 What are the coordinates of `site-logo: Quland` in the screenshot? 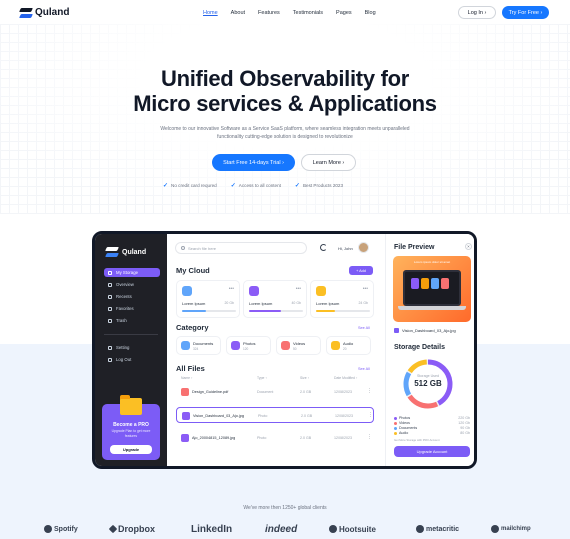 It's located at (44, 12).